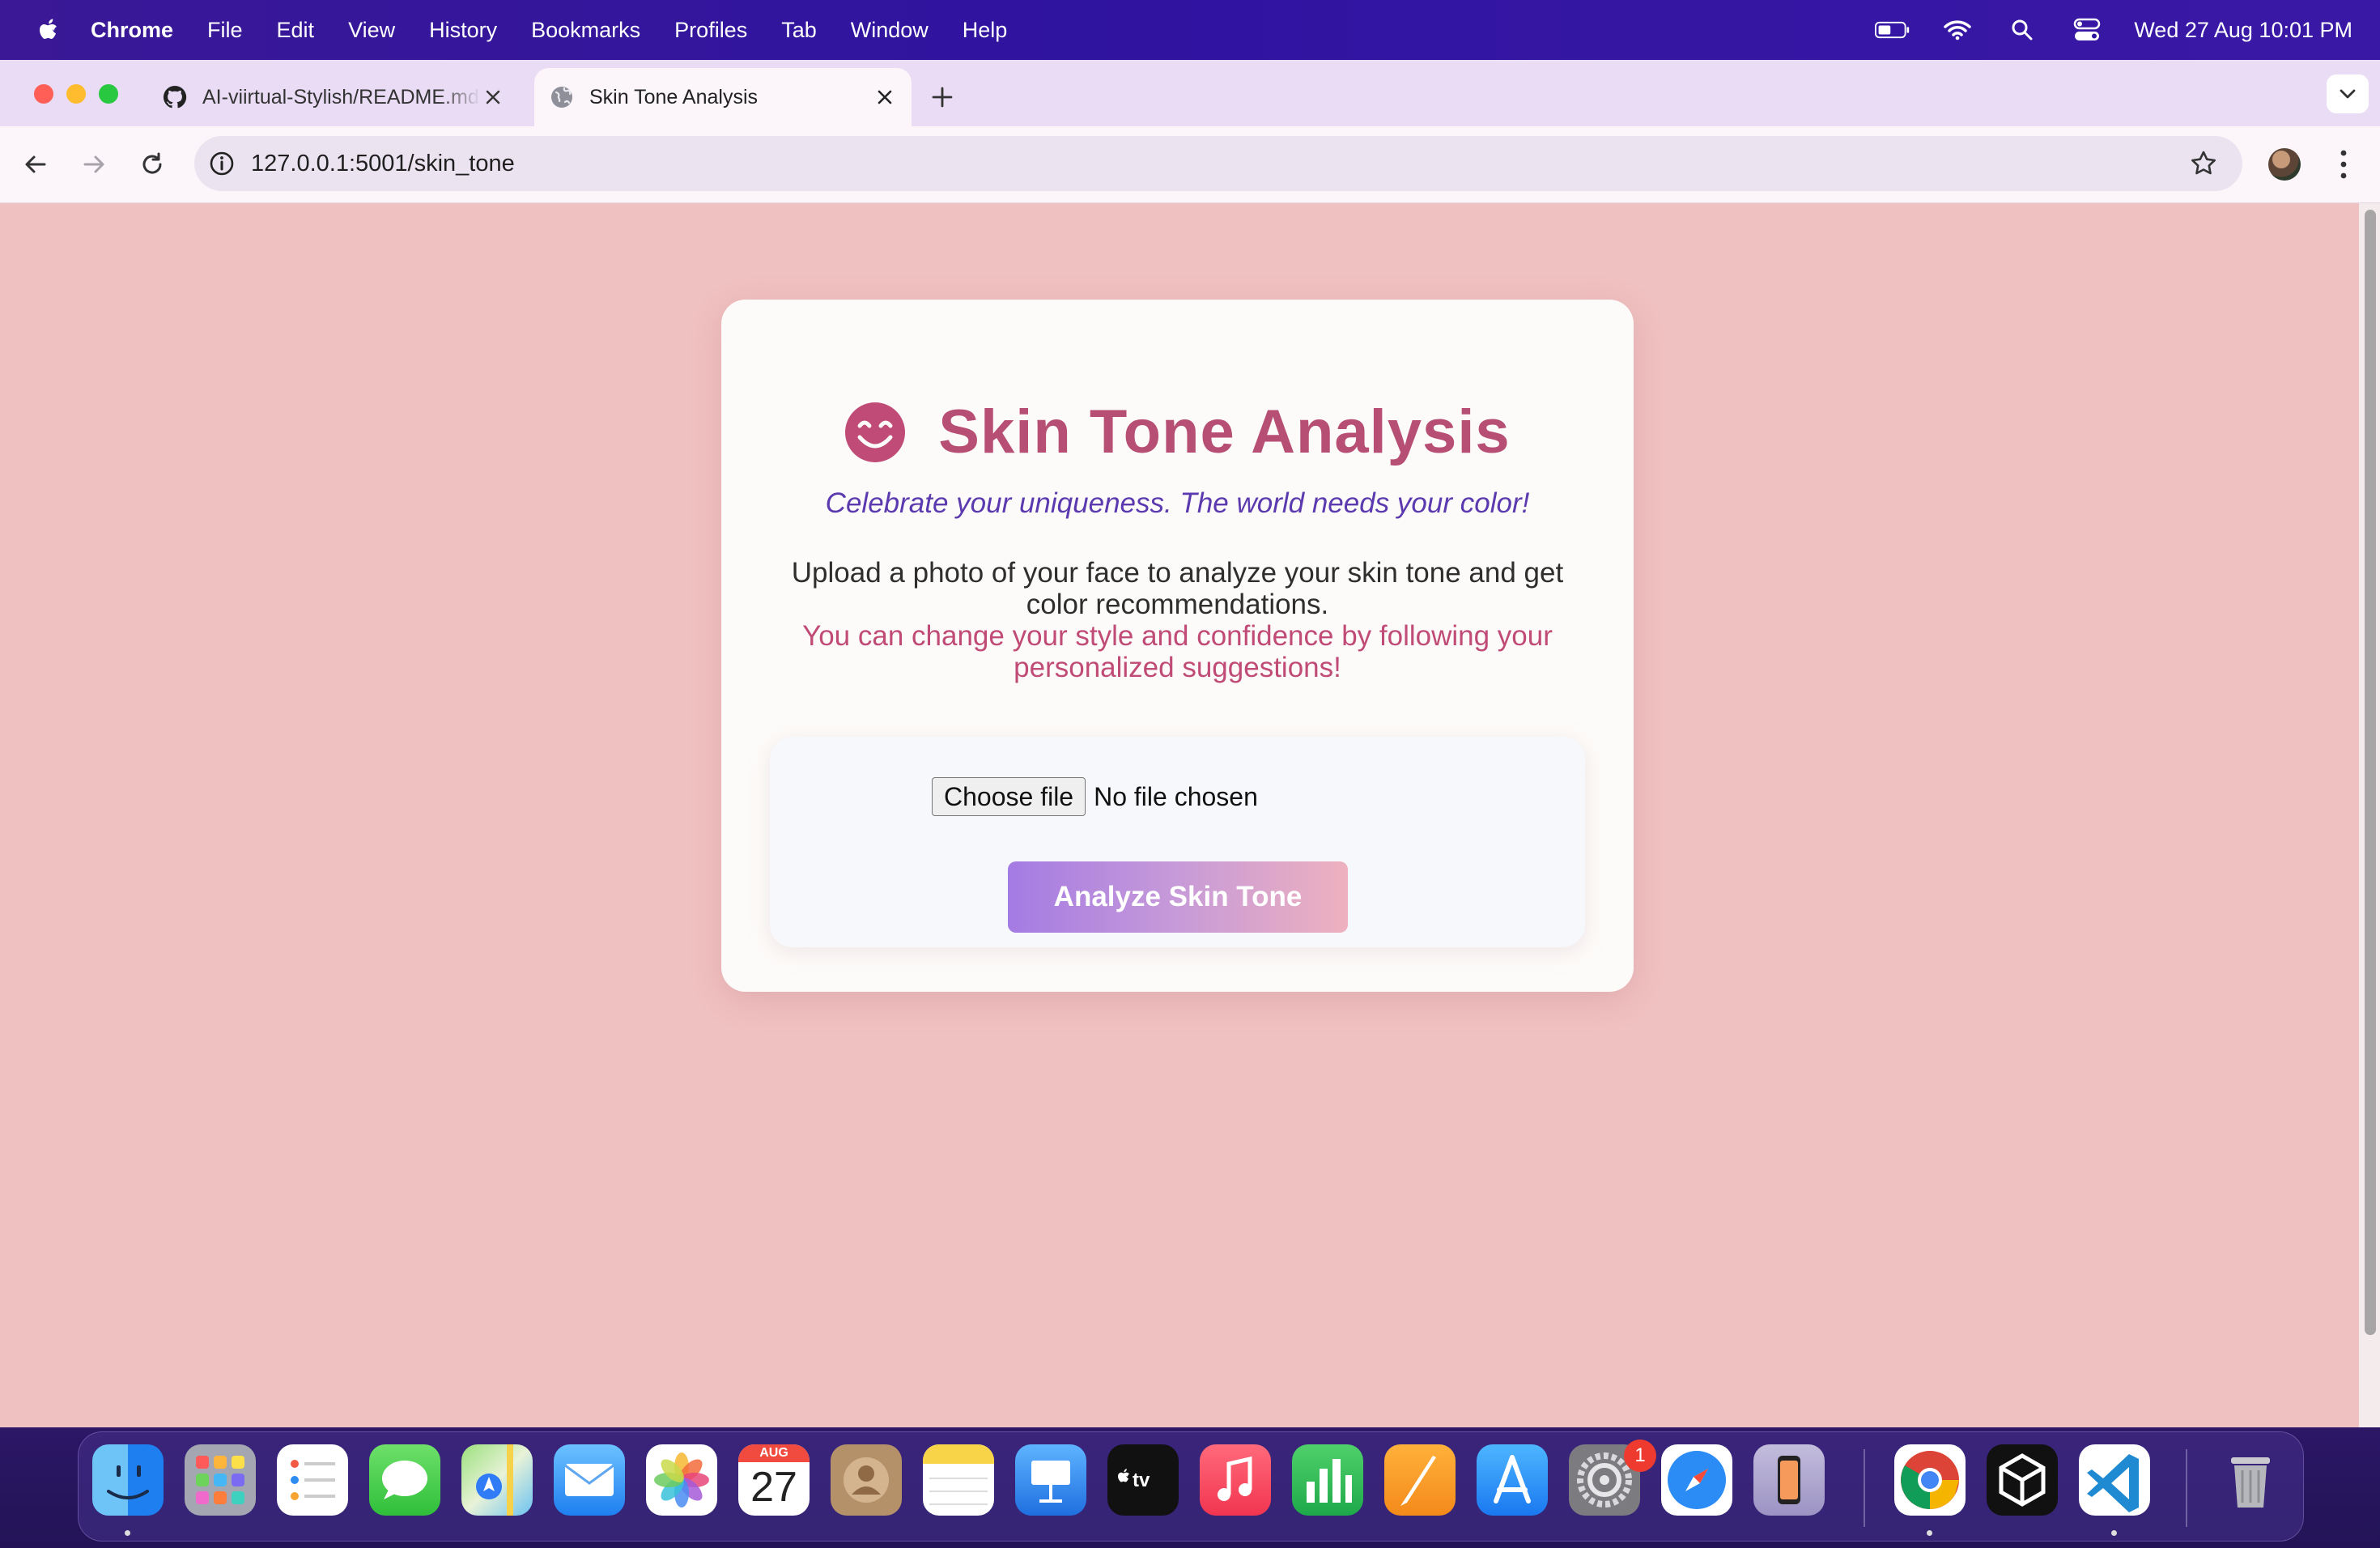 The height and width of the screenshot is (1548, 2380). What do you see at coordinates (2022, 1480) in the screenshot?
I see `unity-icon` at bounding box center [2022, 1480].